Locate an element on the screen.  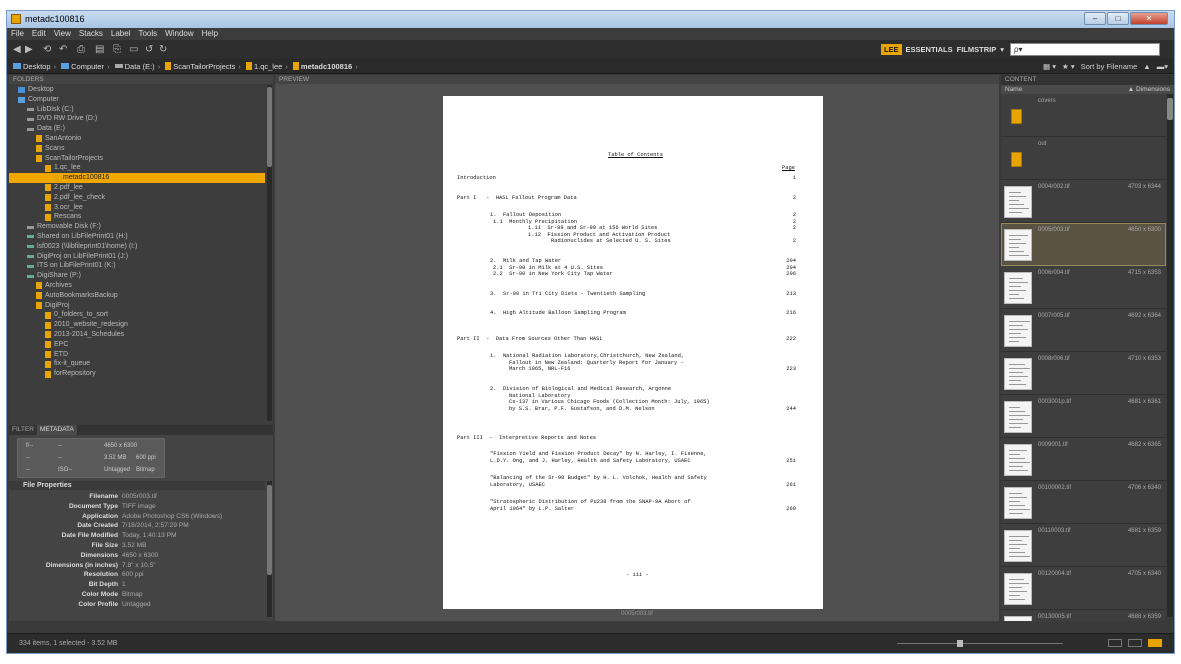
breadcrumb-qc-lee: 1.qc_lee is located at coordinates (263, 66).